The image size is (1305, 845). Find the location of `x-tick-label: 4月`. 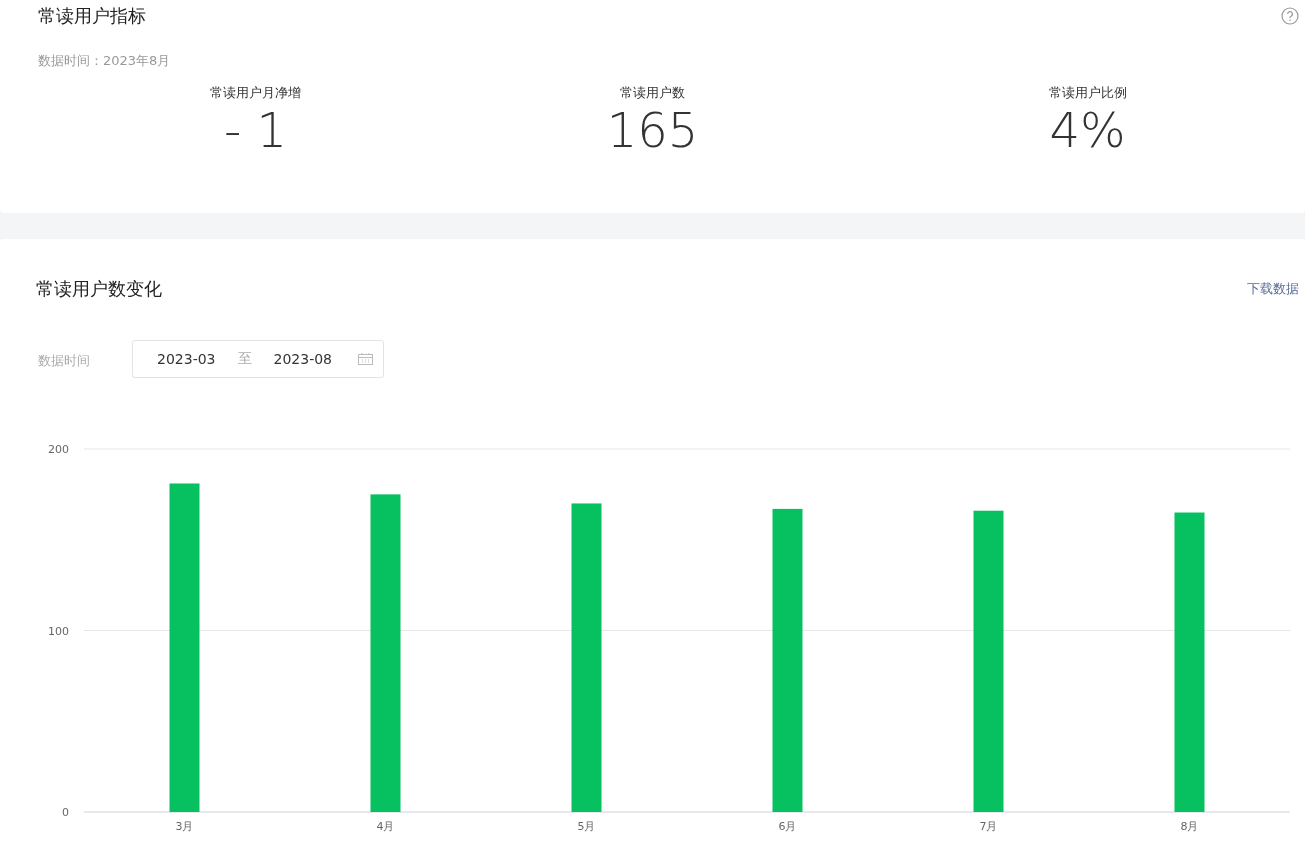

x-tick-label: 4月 is located at coordinates (385, 826).